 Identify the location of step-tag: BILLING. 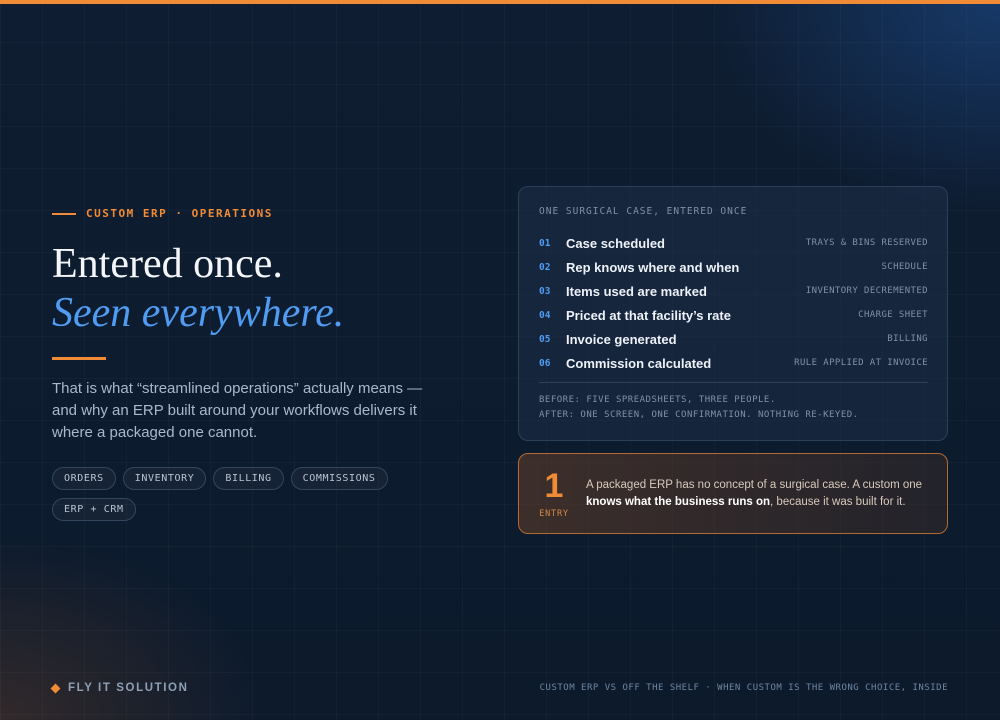
(907, 339).